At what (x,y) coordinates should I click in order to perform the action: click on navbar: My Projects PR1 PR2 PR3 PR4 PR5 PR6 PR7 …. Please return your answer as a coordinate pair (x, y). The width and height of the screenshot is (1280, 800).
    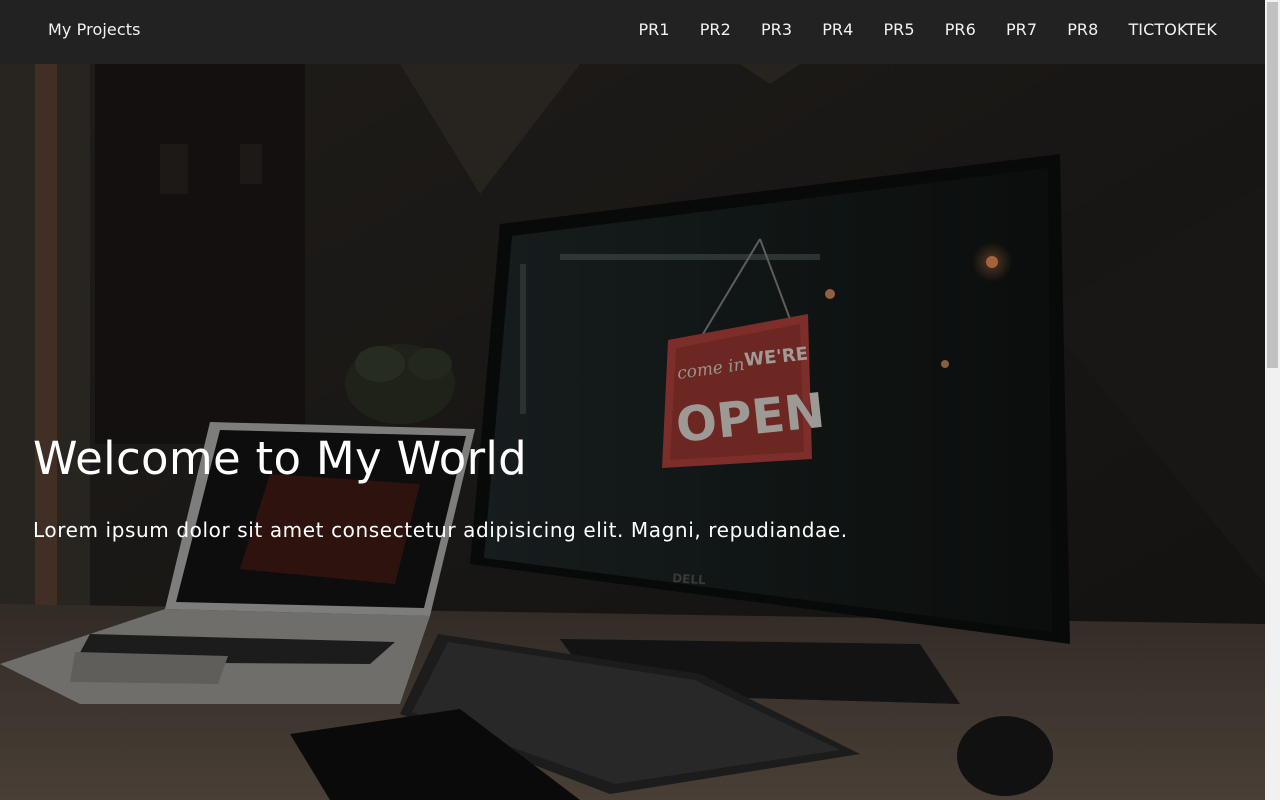
    Looking at the image, I should click on (632, 32).